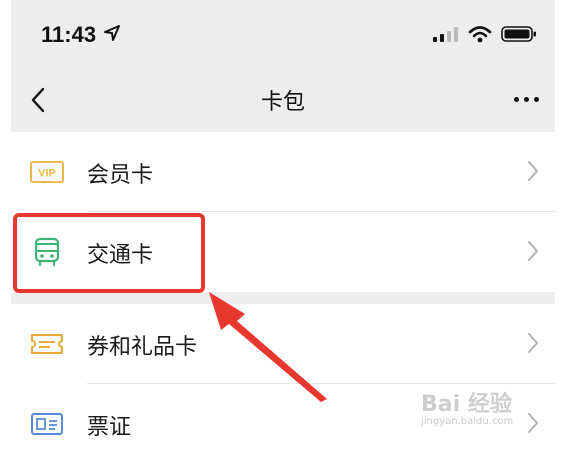  What do you see at coordinates (112, 35) in the screenshot?
I see `location-arrow-icon` at bounding box center [112, 35].